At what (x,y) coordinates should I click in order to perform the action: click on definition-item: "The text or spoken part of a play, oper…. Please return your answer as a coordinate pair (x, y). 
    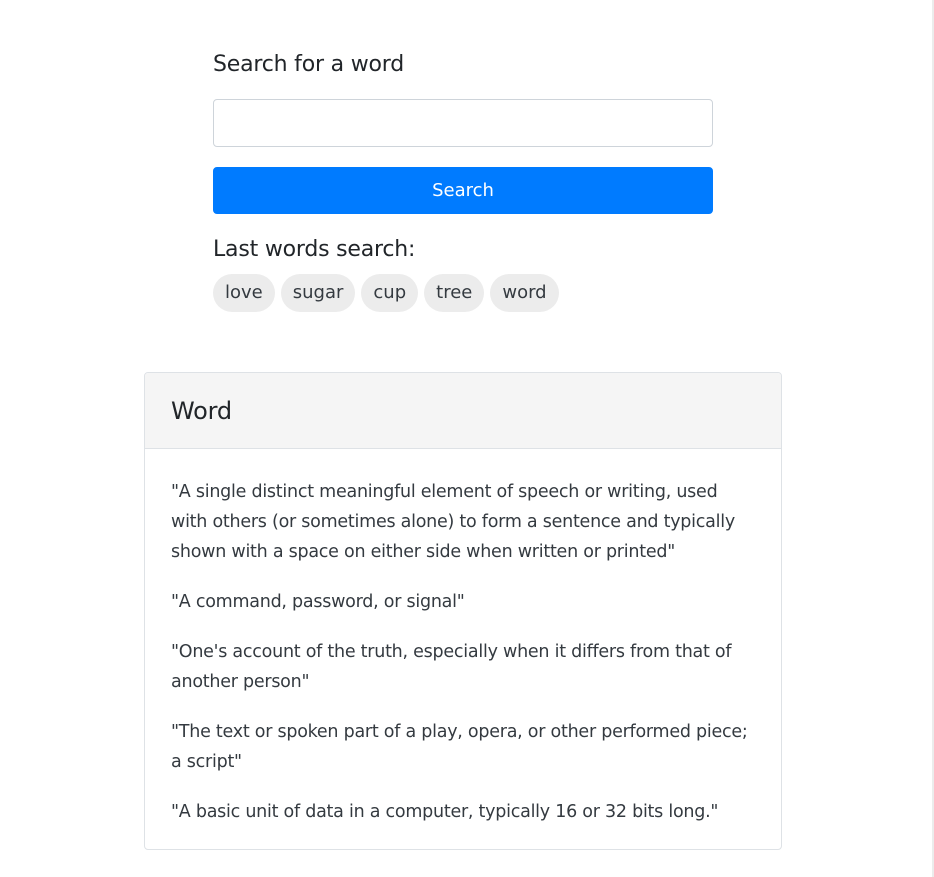
    Looking at the image, I should click on (459, 747).